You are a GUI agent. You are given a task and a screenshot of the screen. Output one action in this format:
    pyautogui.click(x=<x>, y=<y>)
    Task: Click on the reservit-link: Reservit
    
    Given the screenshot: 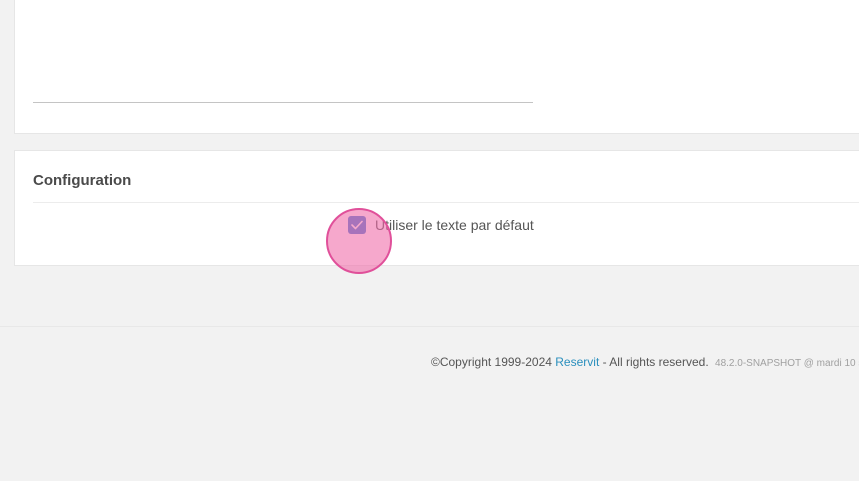 What is the action you would take?
    pyautogui.click(x=577, y=362)
    